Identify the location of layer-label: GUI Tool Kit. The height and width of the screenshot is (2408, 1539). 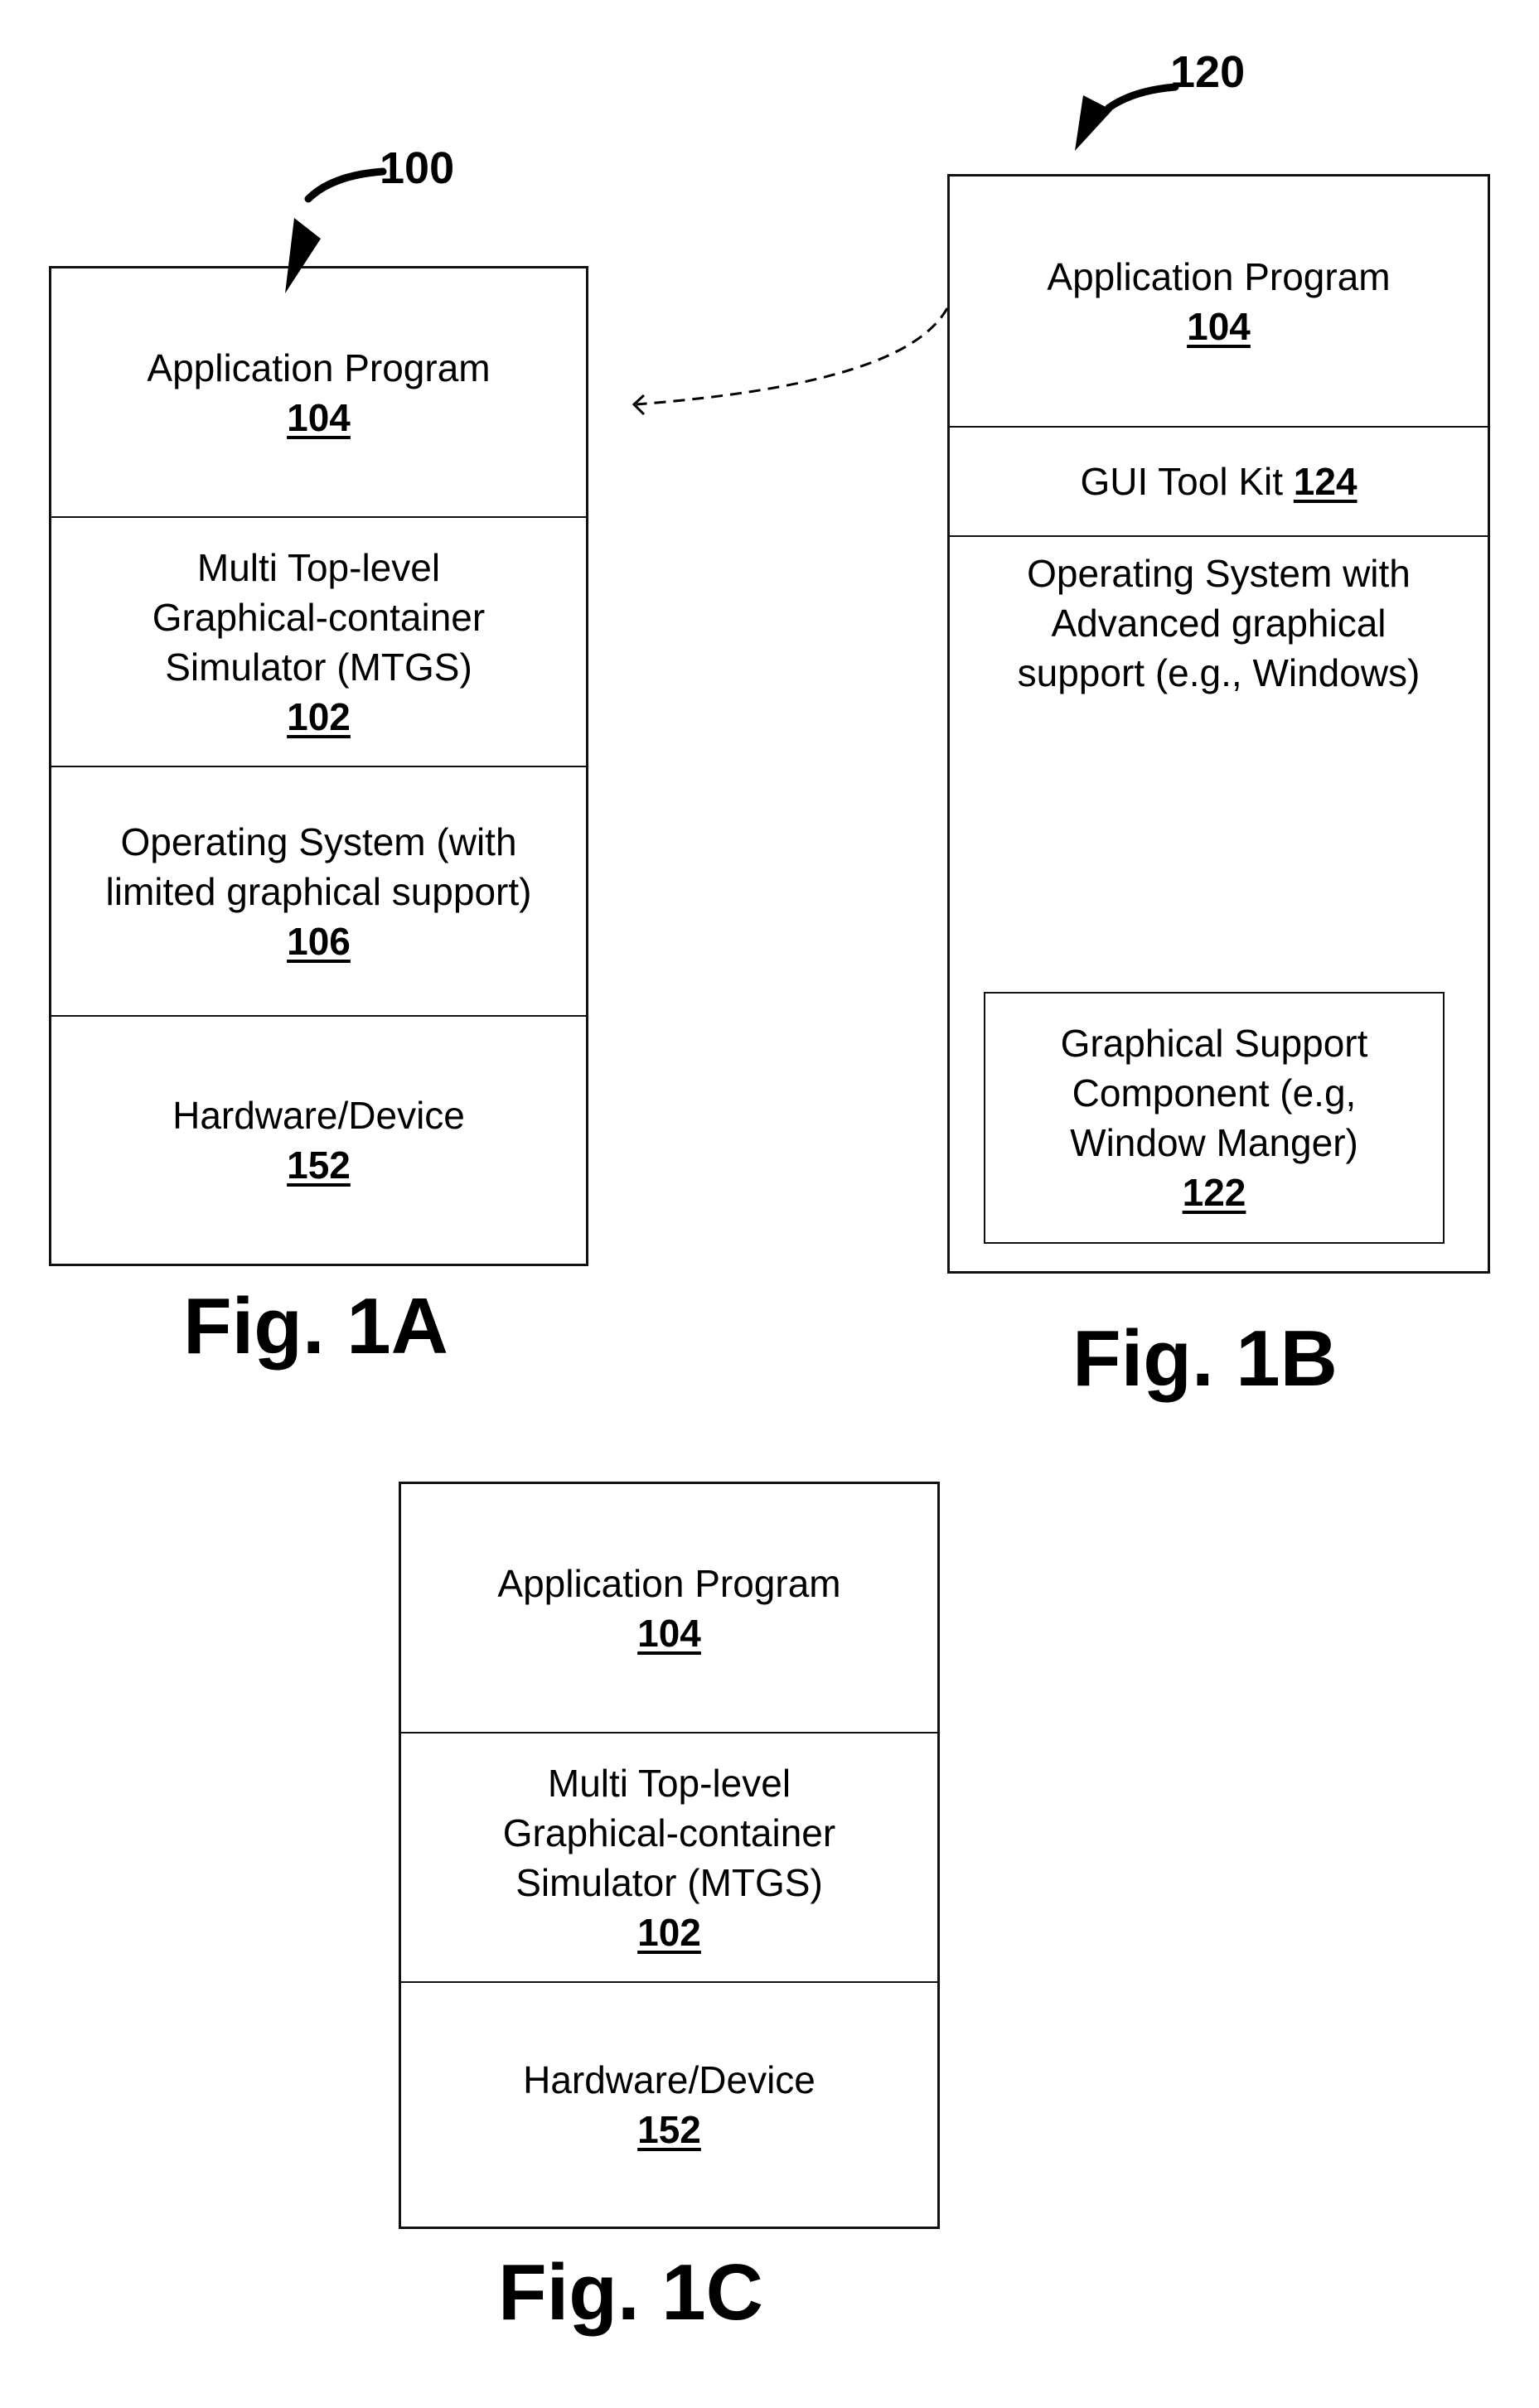
(1182, 482).